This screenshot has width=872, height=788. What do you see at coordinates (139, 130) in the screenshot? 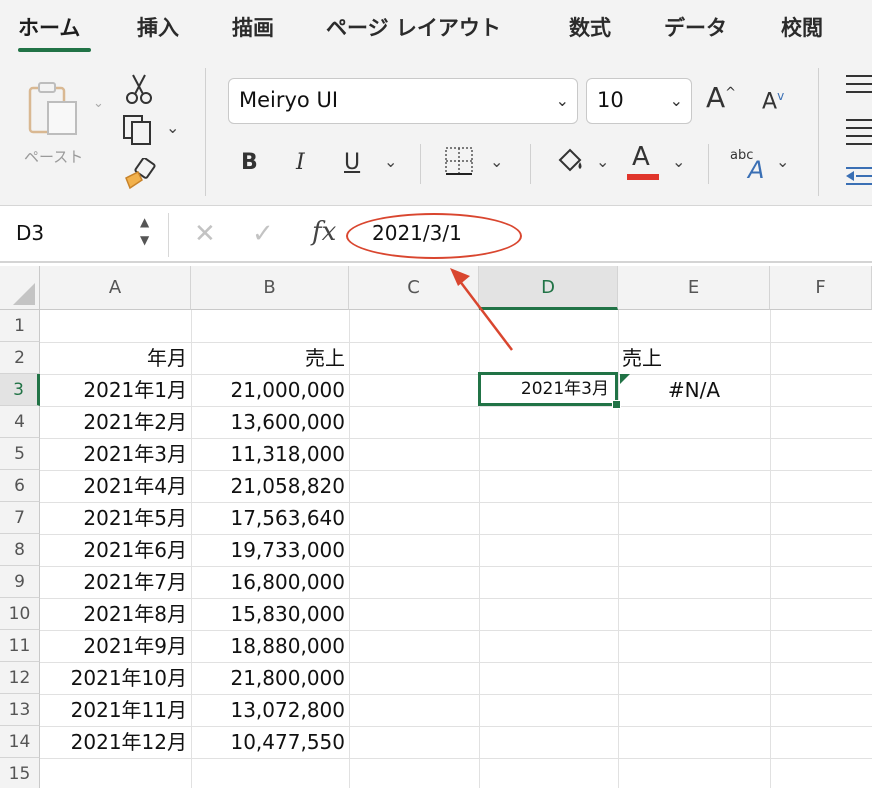
I see `copy-icon` at bounding box center [139, 130].